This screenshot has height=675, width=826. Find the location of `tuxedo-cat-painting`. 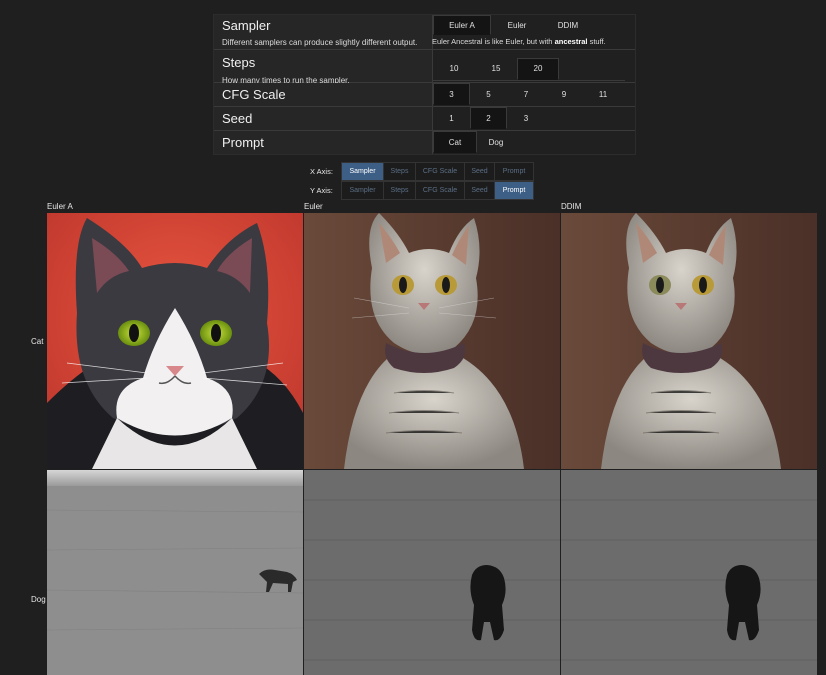

tuxedo-cat-painting is located at coordinates (175, 341).